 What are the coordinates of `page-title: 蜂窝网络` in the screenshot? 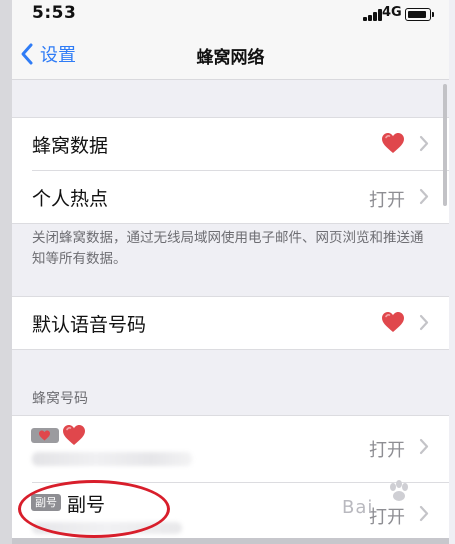 It's located at (230, 58).